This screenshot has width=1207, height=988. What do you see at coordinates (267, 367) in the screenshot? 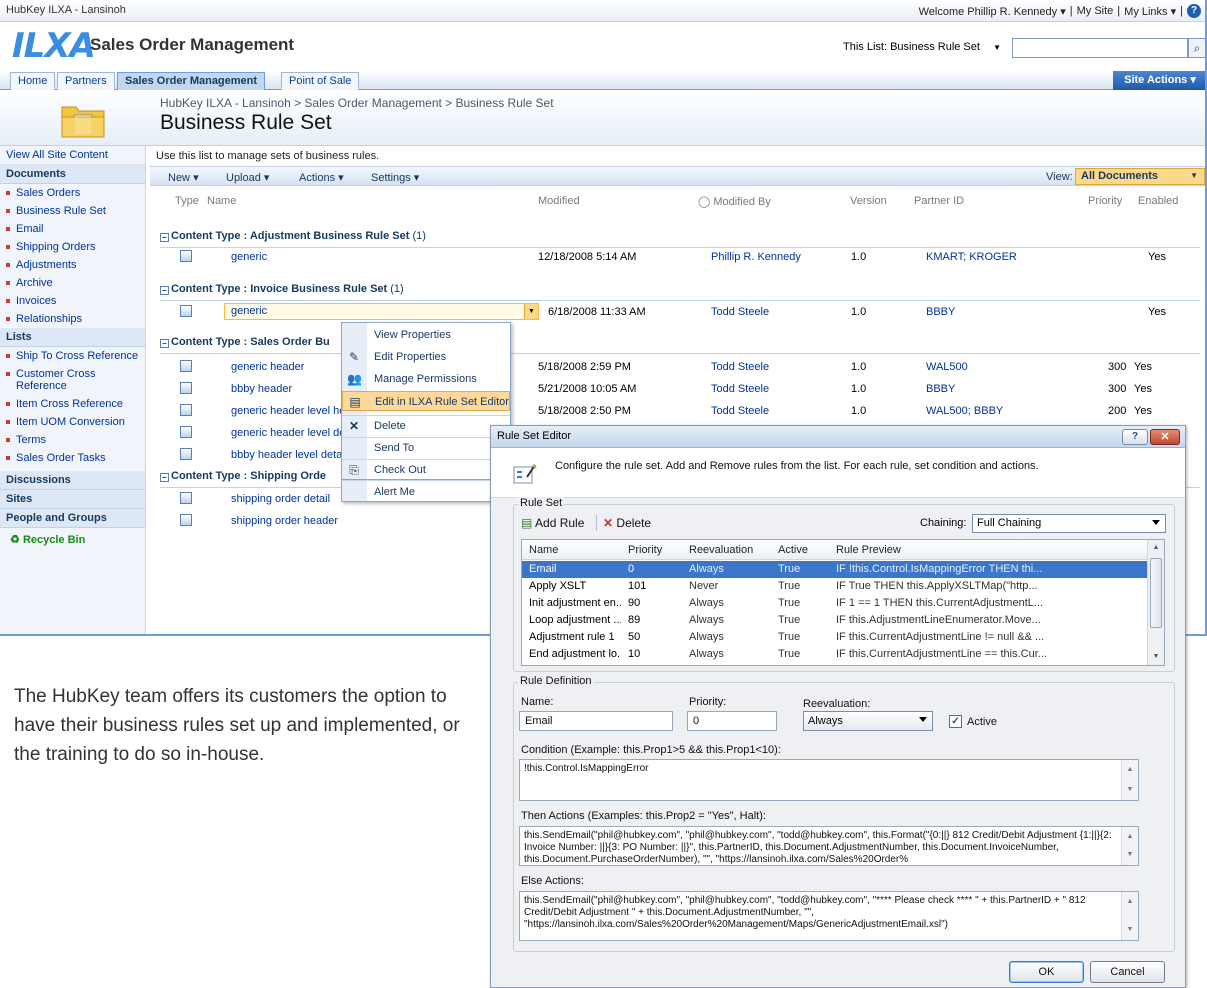
I see `doc-name-link: generic header` at bounding box center [267, 367].